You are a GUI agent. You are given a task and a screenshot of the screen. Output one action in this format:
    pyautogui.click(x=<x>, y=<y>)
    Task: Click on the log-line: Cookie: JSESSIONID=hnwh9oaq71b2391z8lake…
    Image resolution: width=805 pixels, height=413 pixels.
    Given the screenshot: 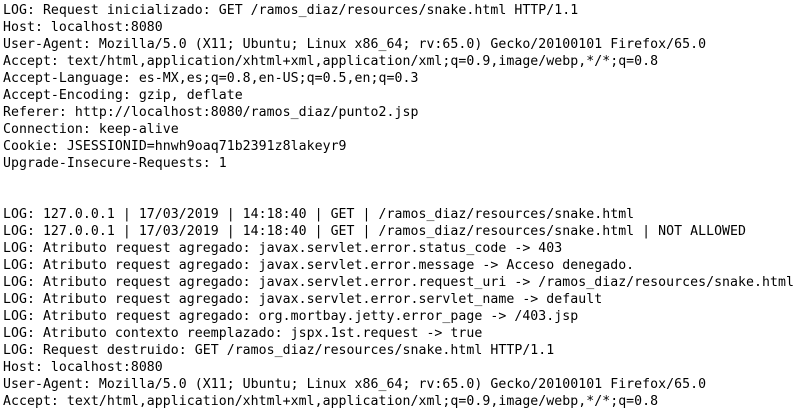 What is the action you would take?
    pyautogui.click(x=175, y=146)
    